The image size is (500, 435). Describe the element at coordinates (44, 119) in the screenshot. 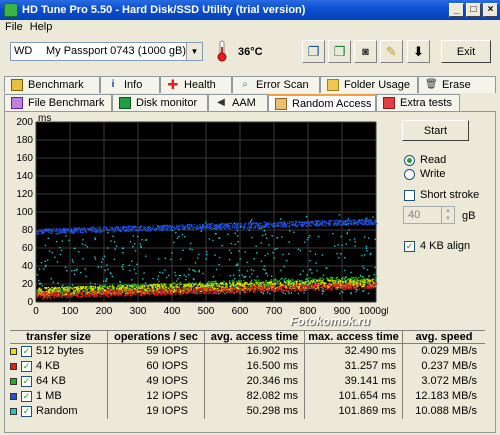

I see `y-axis-unit: ms` at that location.